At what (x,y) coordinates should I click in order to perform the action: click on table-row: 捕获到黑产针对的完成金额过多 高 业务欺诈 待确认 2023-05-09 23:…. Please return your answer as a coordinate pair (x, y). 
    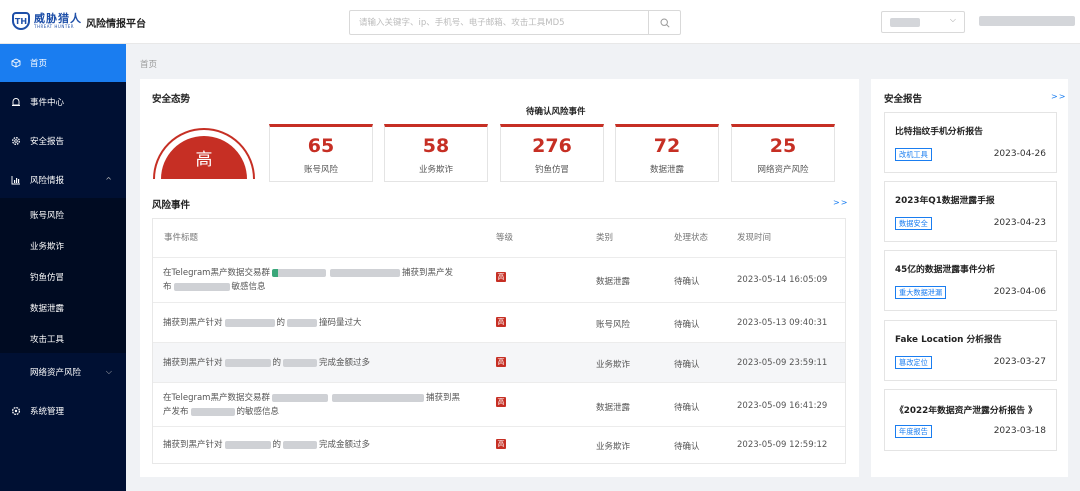
    Looking at the image, I should click on (499, 362).